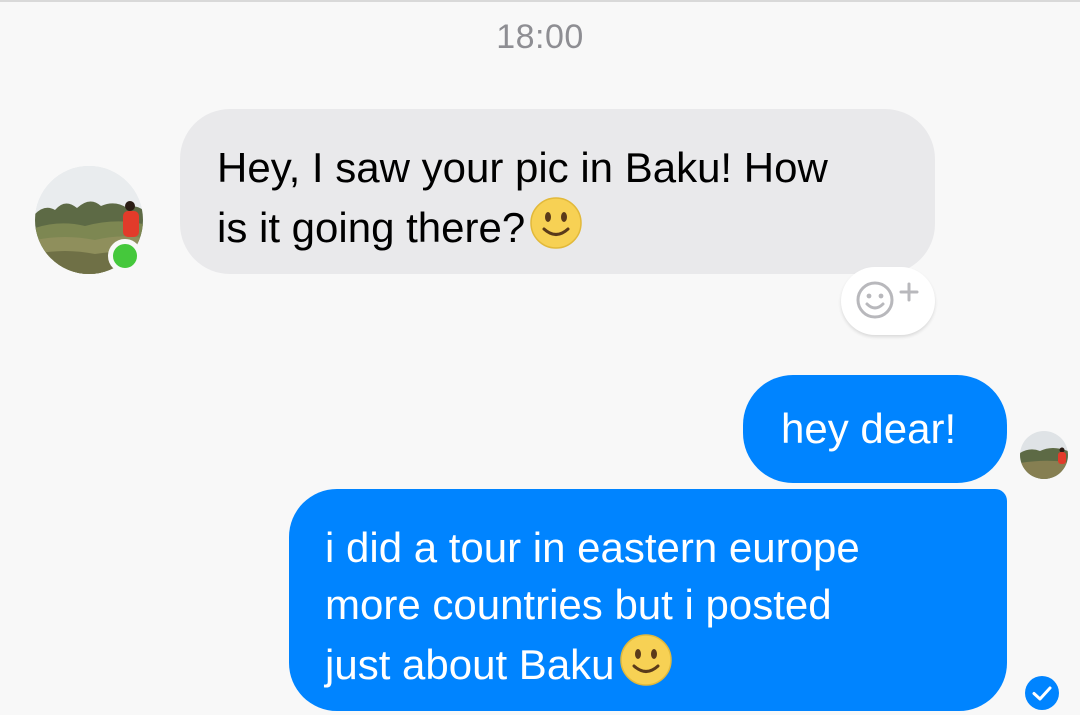 This screenshot has width=1080, height=715. I want to click on message-line: i did a tour in eastern europe, so click(592, 547).